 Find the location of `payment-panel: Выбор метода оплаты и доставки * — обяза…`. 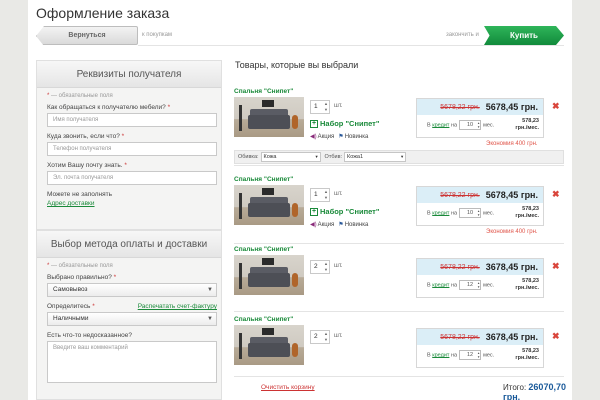

payment-panel: Выбор метода оплаты и доставки * — обяза… is located at coordinates (129, 315).